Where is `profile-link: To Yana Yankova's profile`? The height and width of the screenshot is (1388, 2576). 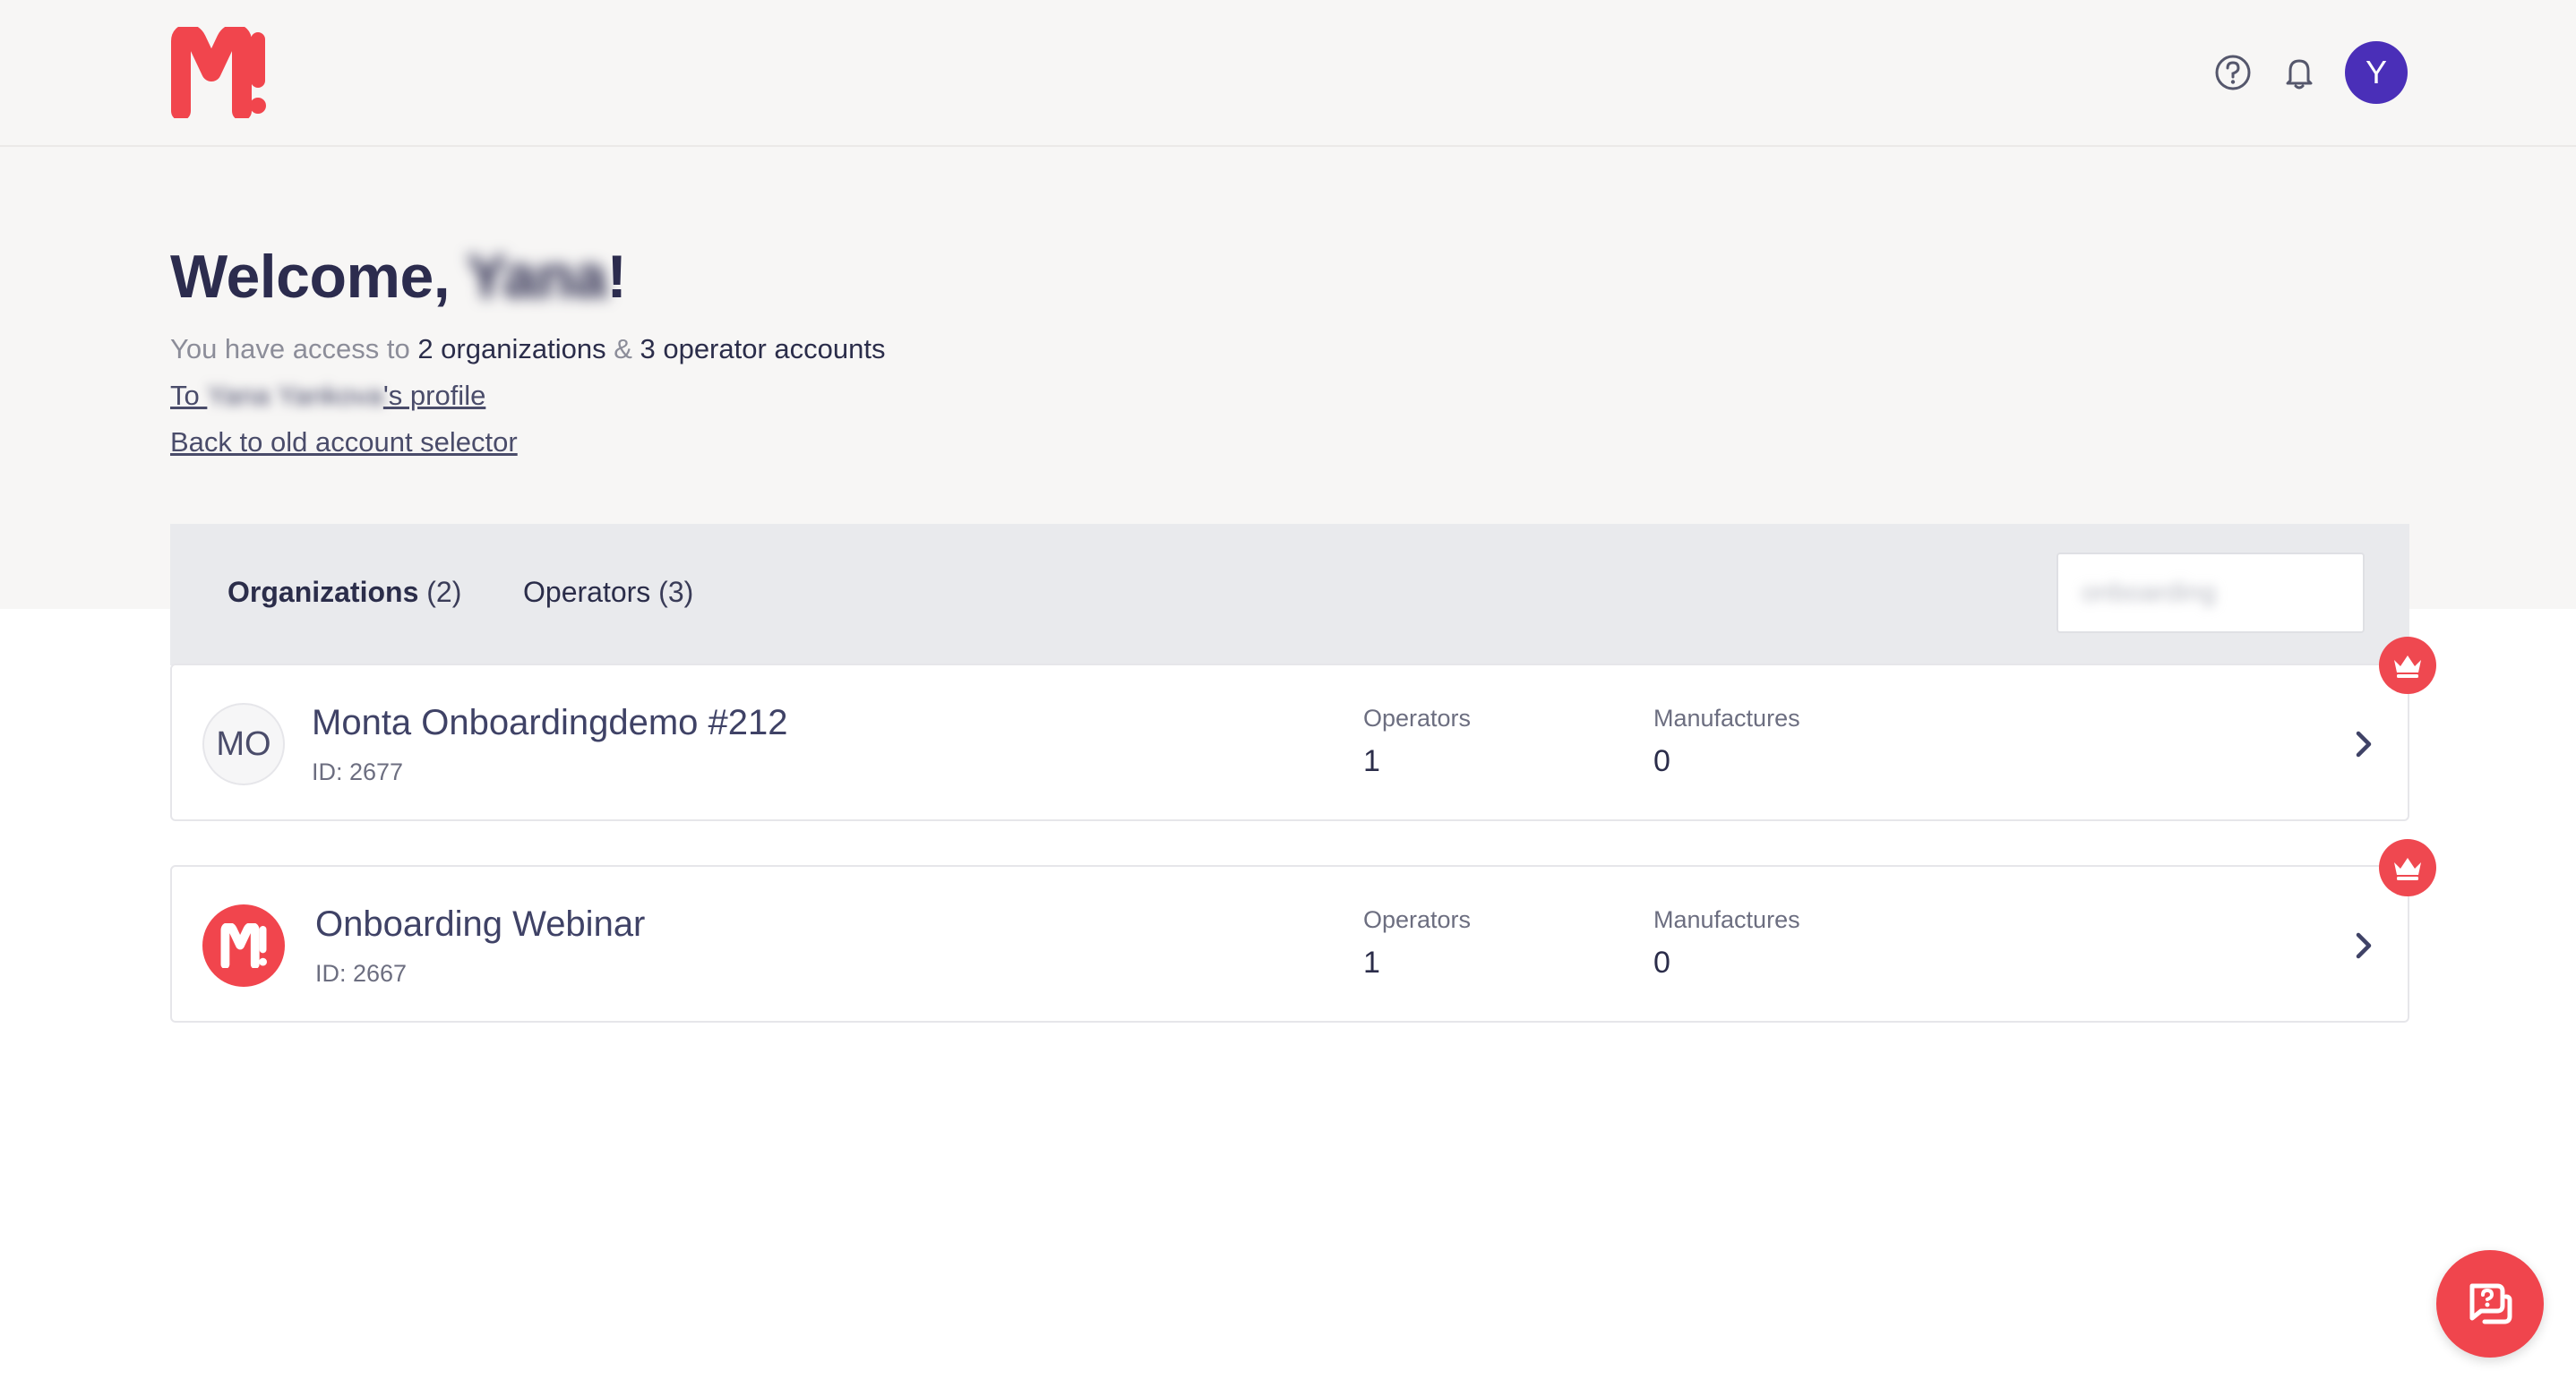 profile-link: To Yana Yankova's profile is located at coordinates (327, 396).